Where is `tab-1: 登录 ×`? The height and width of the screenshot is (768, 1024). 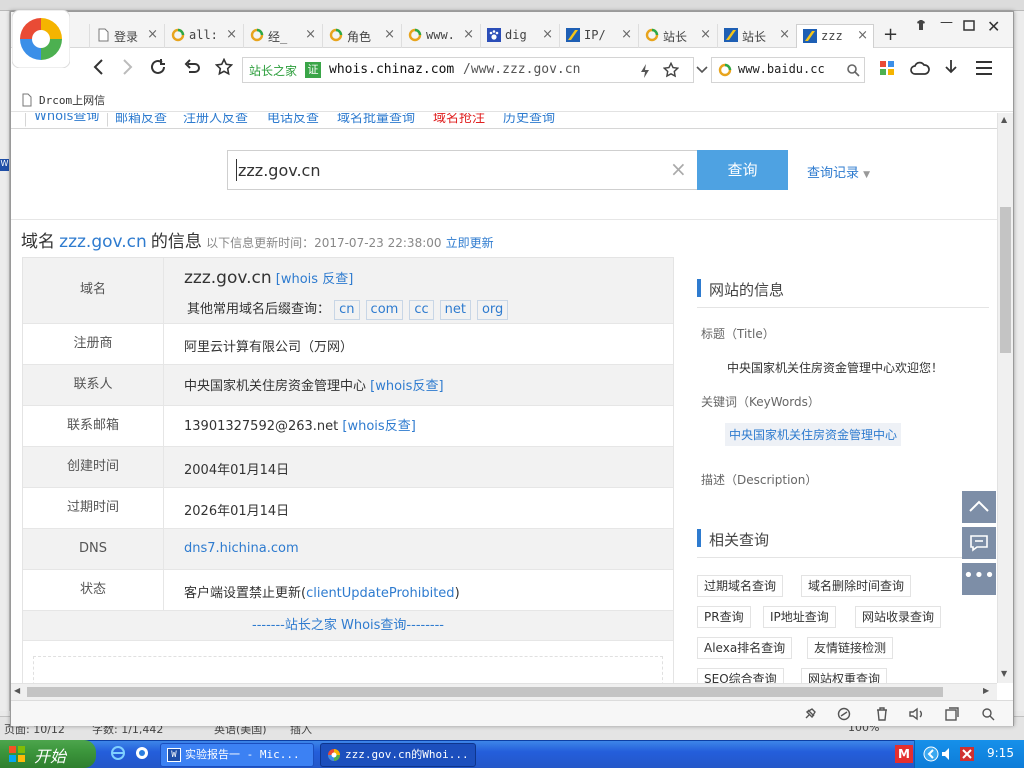 tab-1: 登录 × is located at coordinates (126, 36).